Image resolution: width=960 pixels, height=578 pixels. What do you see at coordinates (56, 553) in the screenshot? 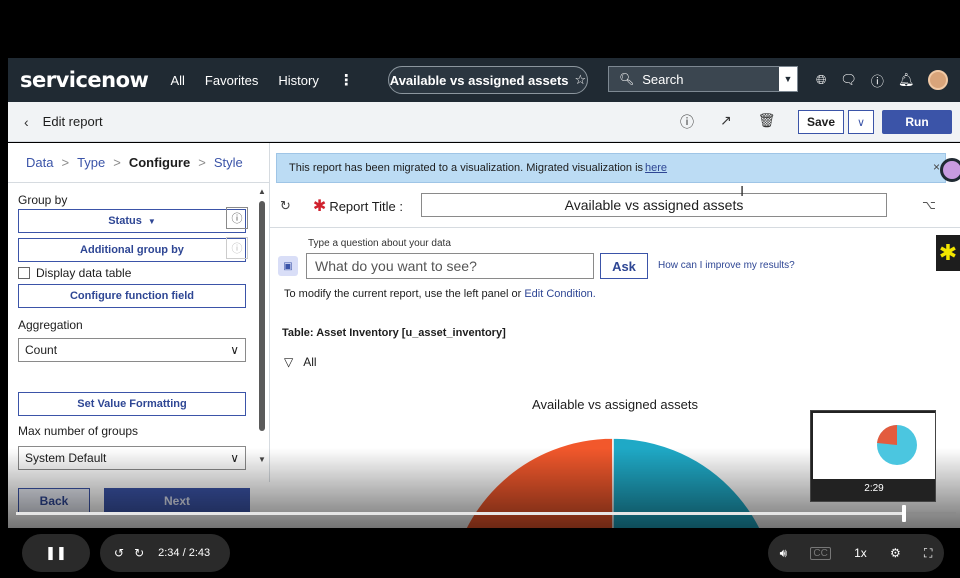
I see `pause-icon: ❚❚` at bounding box center [56, 553].